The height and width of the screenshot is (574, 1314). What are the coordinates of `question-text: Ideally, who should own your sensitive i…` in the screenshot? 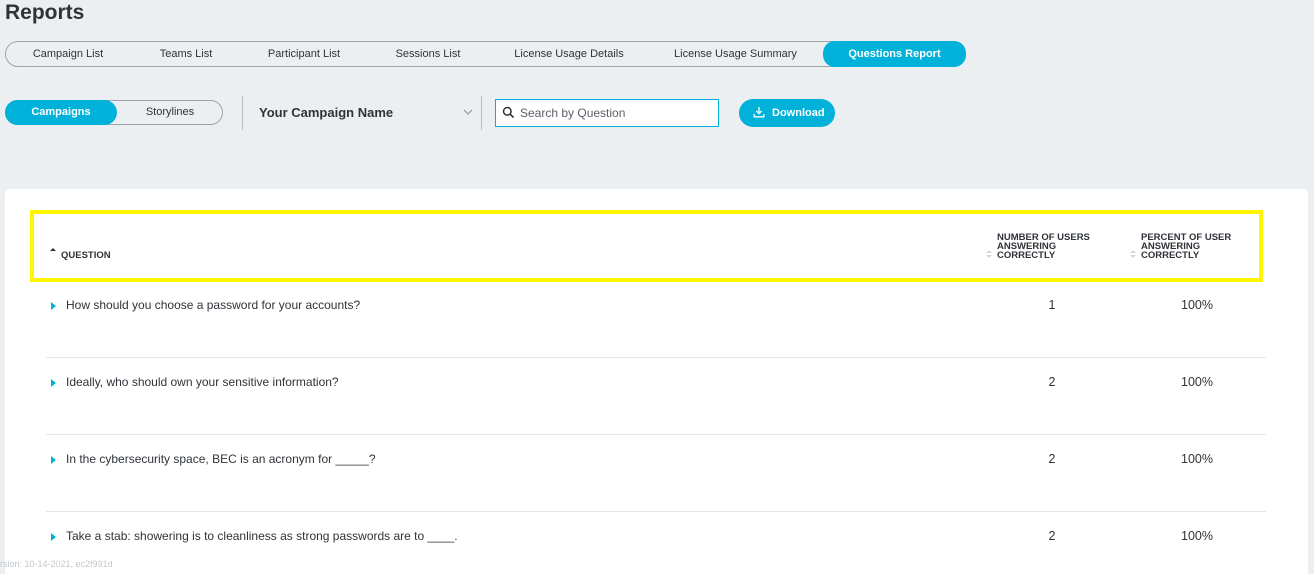 It's located at (202, 382).